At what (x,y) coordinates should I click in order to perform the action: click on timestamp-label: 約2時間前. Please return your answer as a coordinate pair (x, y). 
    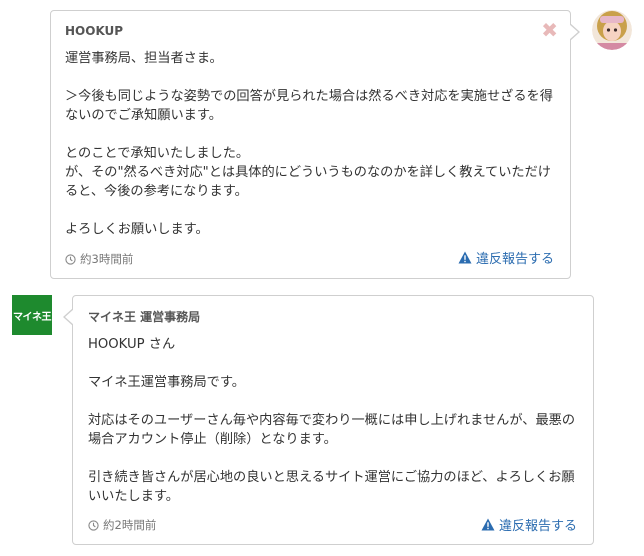
    Looking at the image, I should click on (130, 525).